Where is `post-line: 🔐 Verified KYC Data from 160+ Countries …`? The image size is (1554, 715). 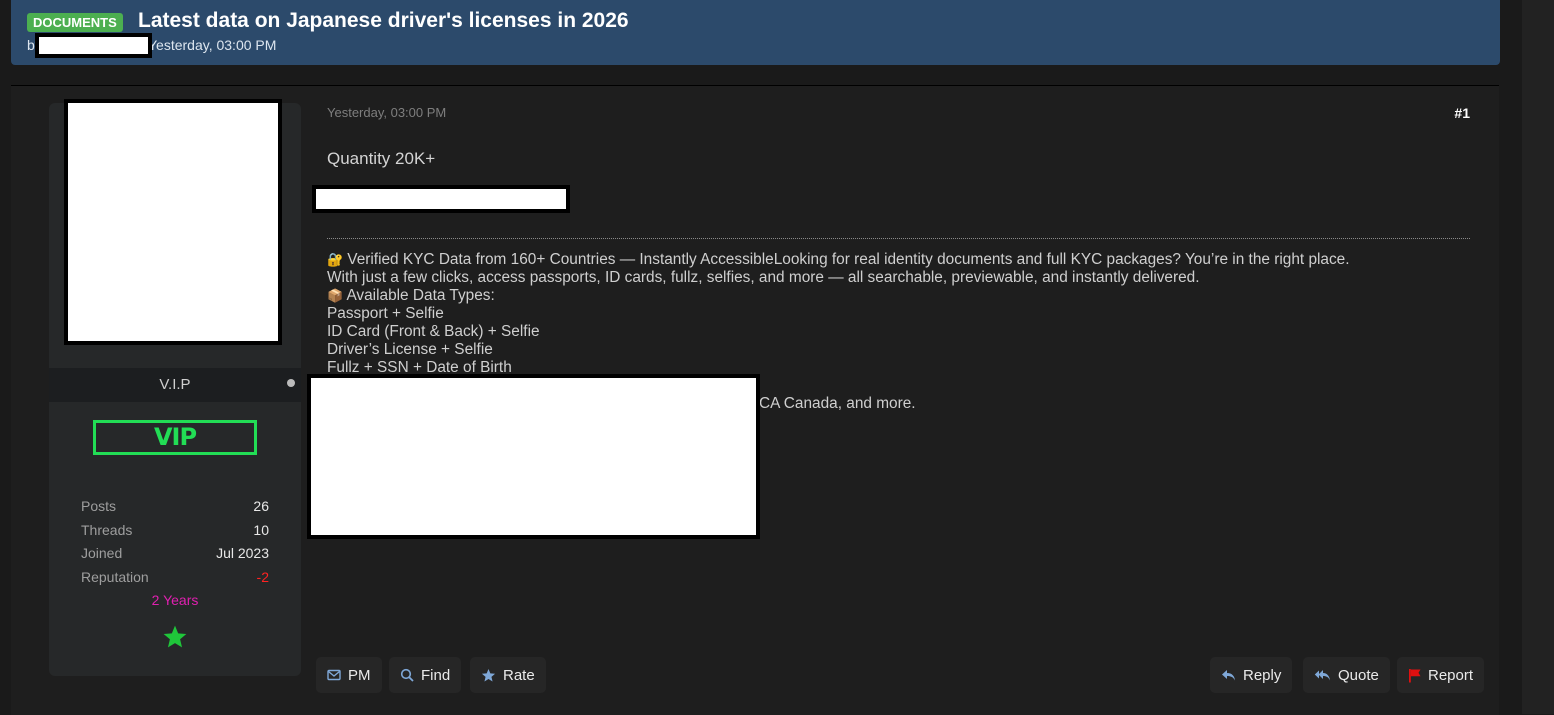
post-line: 🔐 Verified KYC Data from 160+ Countries … is located at coordinates (838, 259).